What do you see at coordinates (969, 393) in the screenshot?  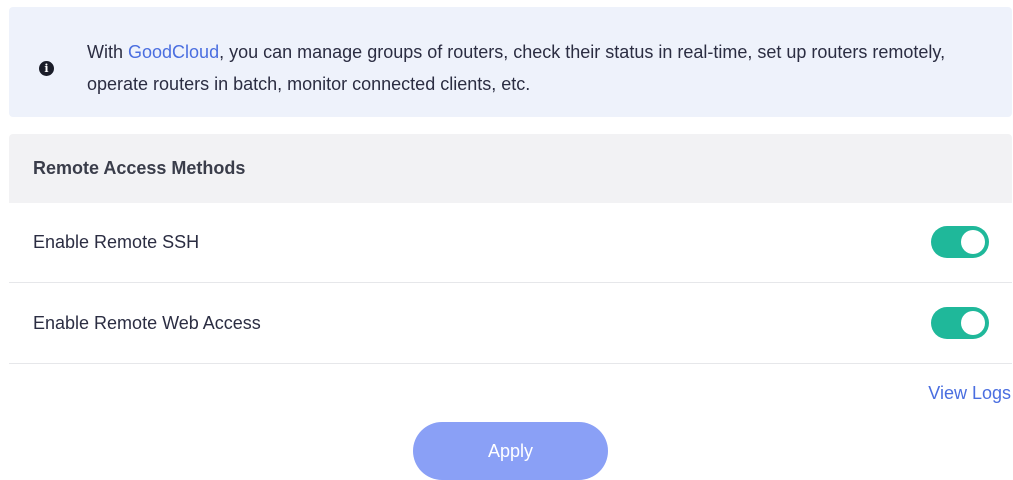 I see `view-logs-link: View Logs` at bounding box center [969, 393].